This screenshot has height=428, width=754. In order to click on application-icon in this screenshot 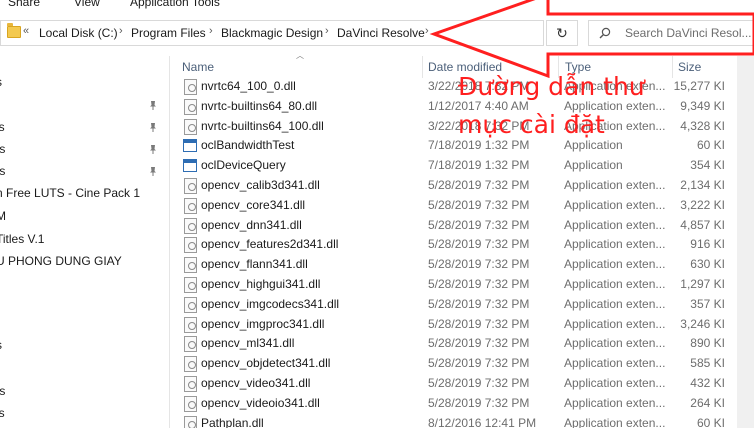, I will do `click(190, 146)`.